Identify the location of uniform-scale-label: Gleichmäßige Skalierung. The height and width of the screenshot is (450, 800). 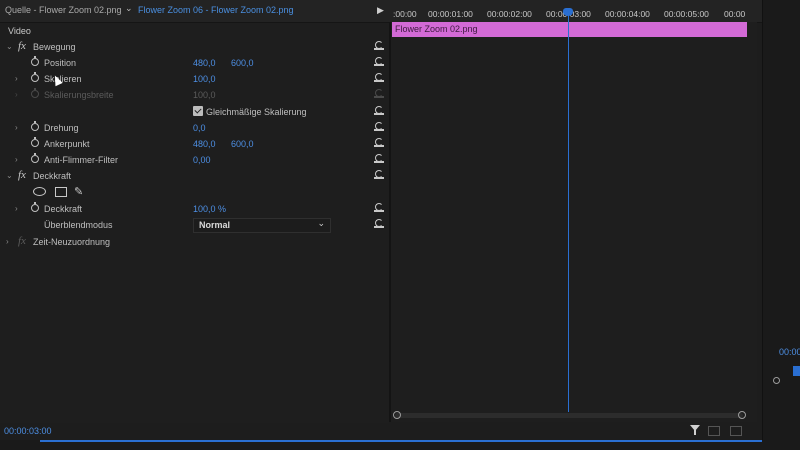
(256, 112).